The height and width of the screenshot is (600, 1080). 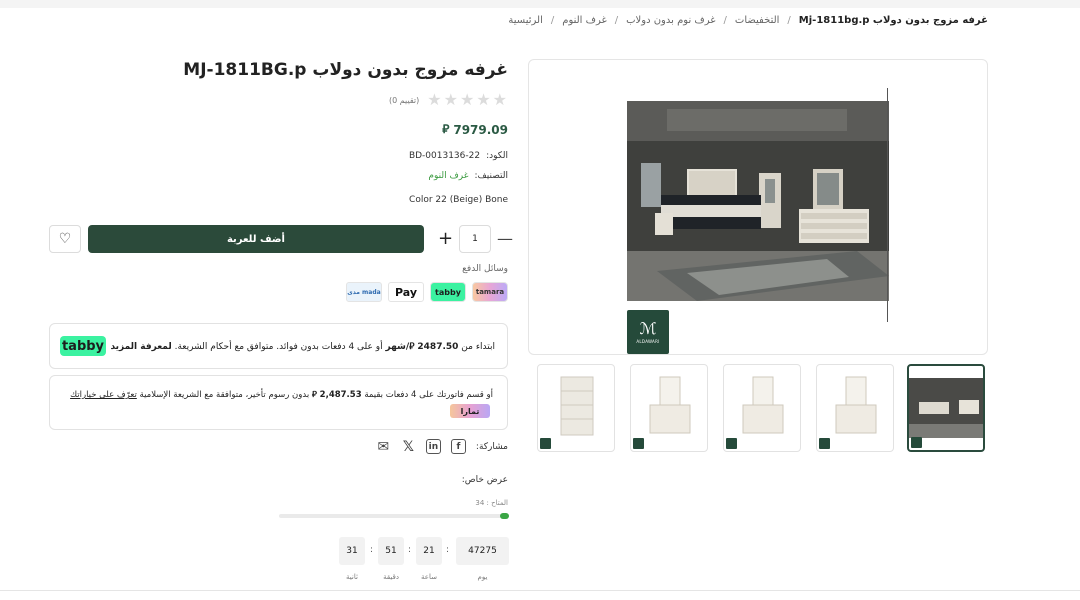 I want to click on facebook-icon: f, so click(x=458, y=446).